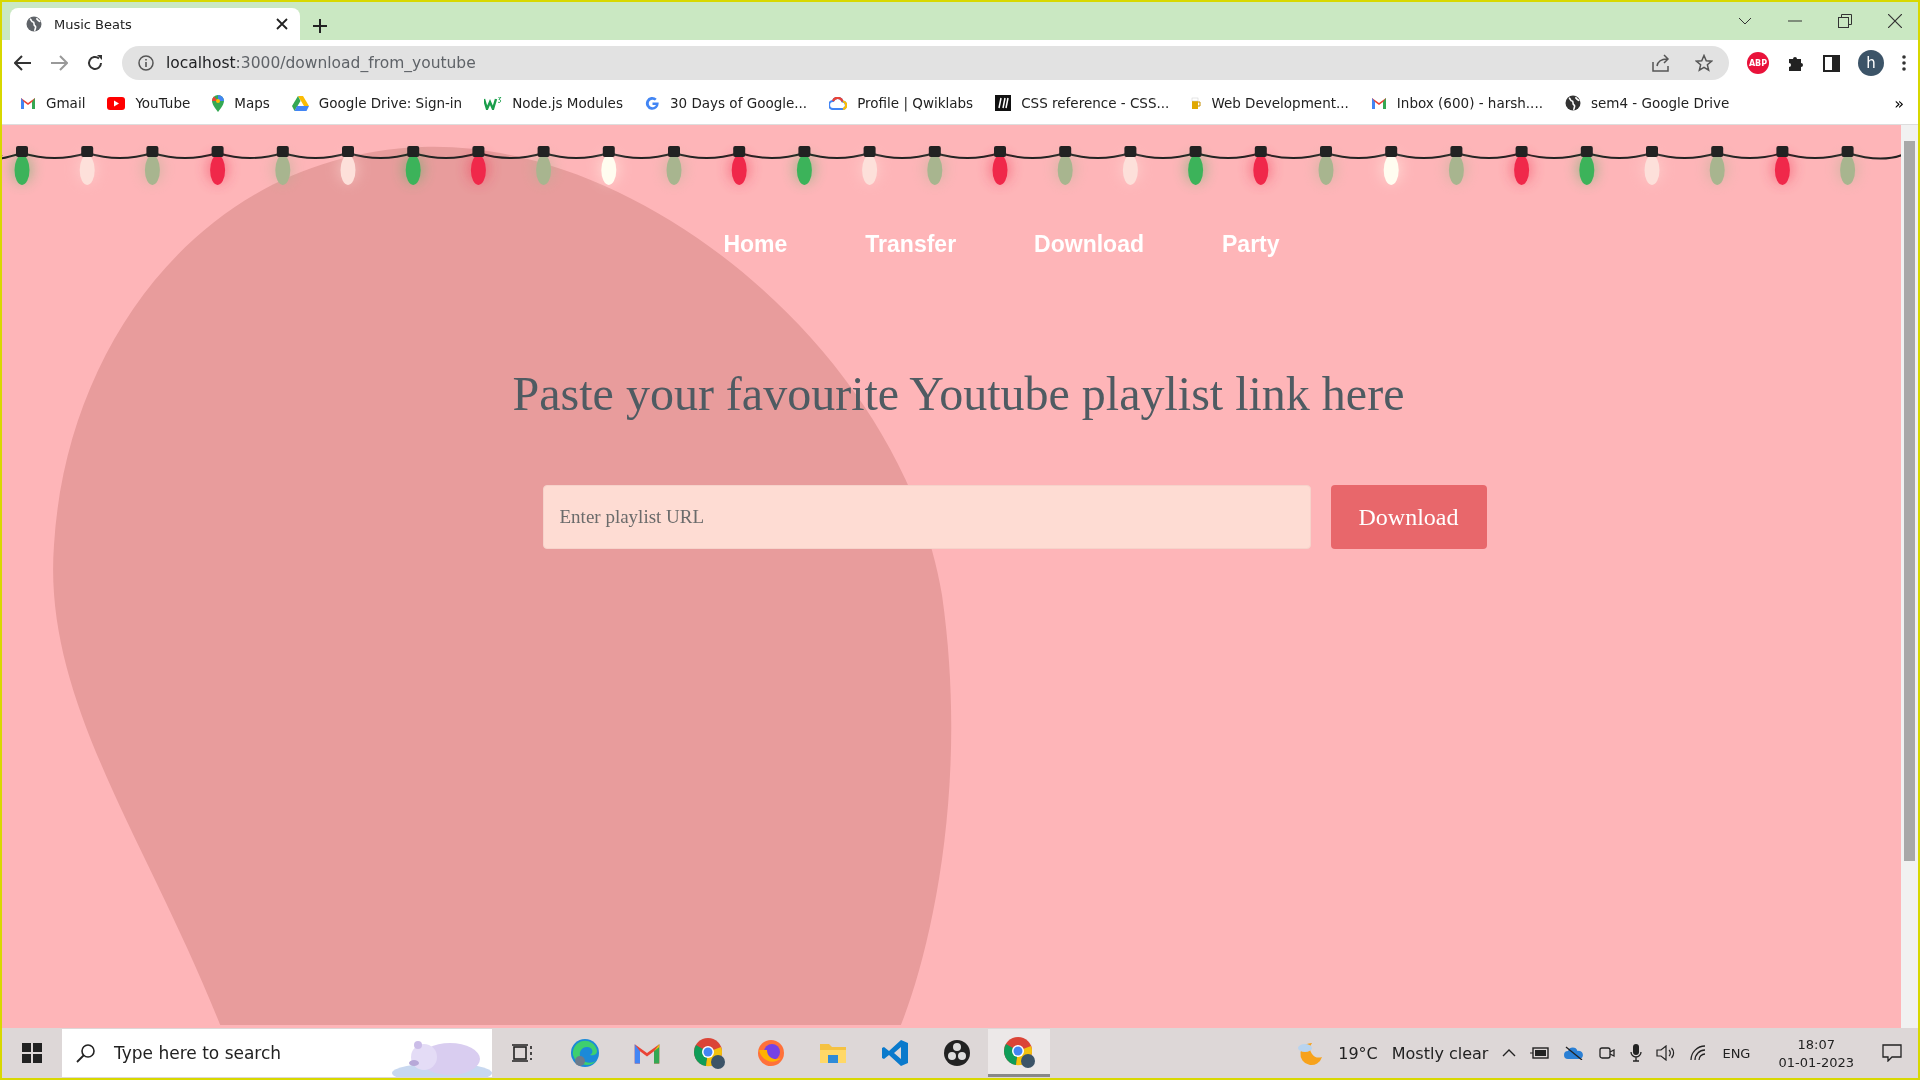 Image resolution: width=1920 pixels, height=1080 pixels. Describe the element at coordinates (1758, 63) in the screenshot. I see `adblock-button: ABP` at that location.